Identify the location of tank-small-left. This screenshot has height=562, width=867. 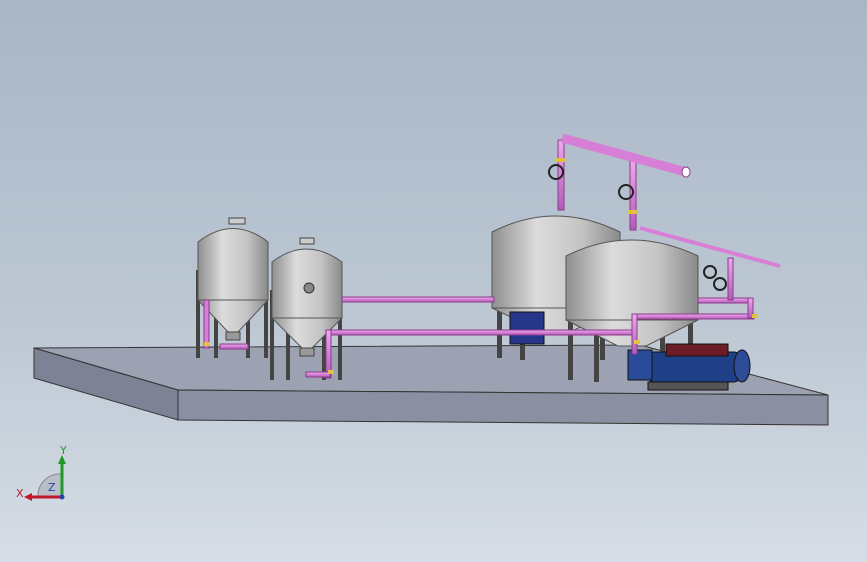
(233, 287).